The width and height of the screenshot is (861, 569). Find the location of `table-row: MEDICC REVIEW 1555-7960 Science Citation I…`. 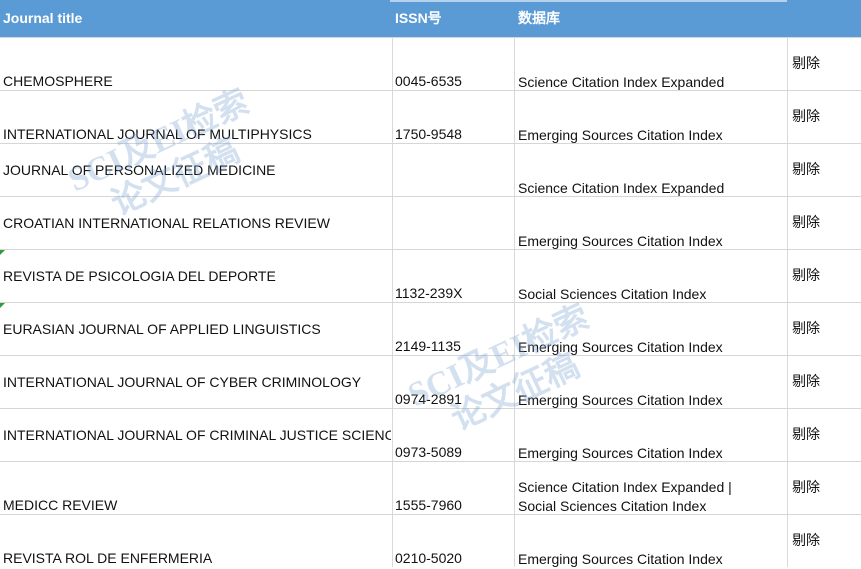

table-row: MEDICC REVIEW 1555-7960 Science Citation I… is located at coordinates (430, 487).